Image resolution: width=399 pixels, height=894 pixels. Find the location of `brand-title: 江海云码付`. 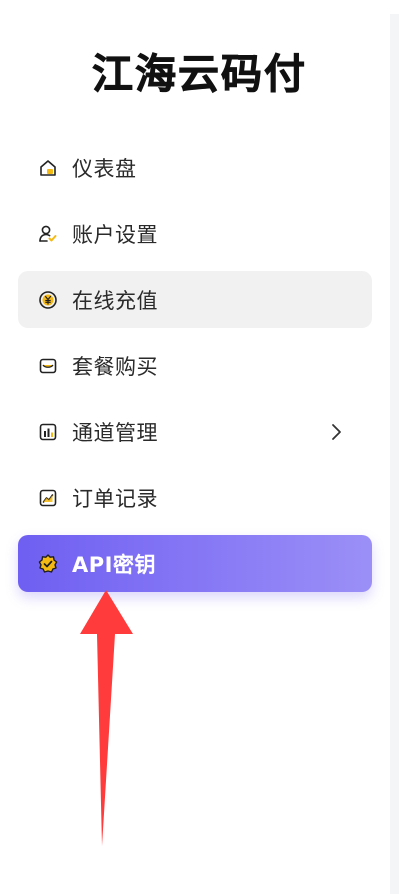

brand-title: 江海云码付 is located at coordinates (199, 74).